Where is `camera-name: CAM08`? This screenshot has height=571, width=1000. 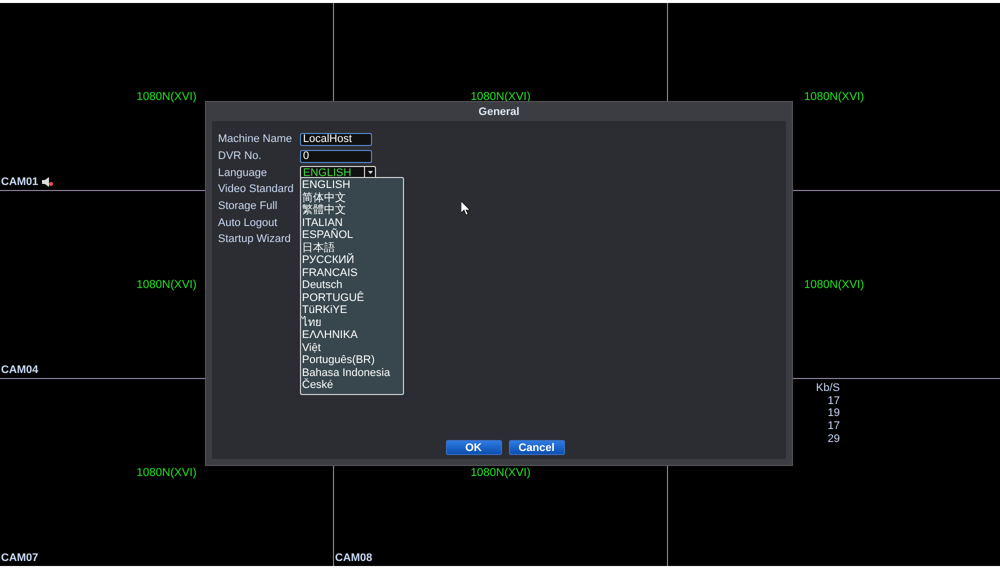 camera-name: CAM08 is located at coordinates (353, 558).